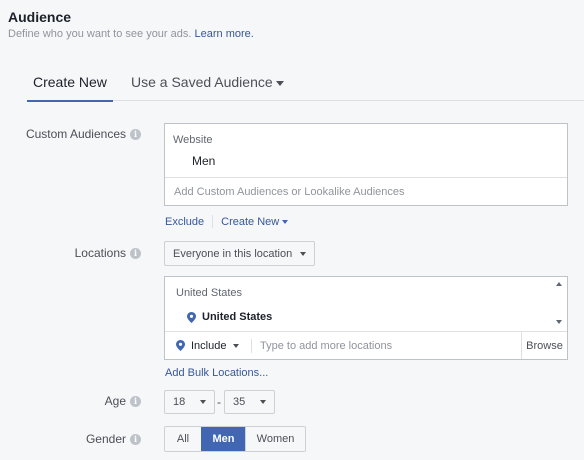 The height and width of the screenshot is (460, 584). What do you see at coordinates (40, 17) in the screenshot?
I see `section-title: Audience` at bounding box center [40, 17].